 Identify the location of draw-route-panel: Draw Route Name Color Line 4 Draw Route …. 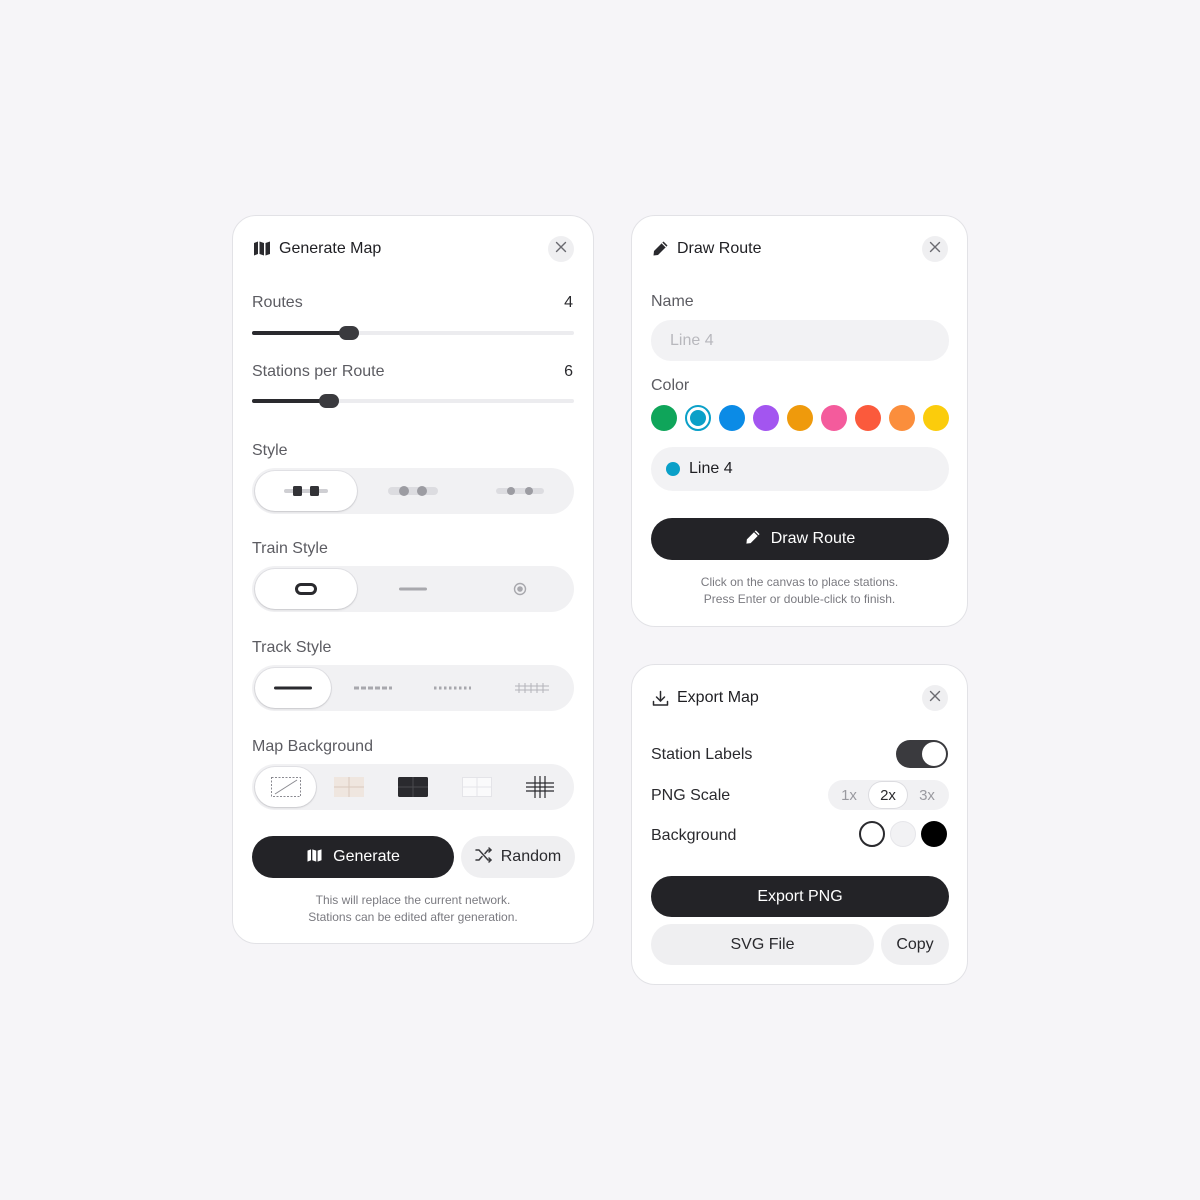
(799, 421).